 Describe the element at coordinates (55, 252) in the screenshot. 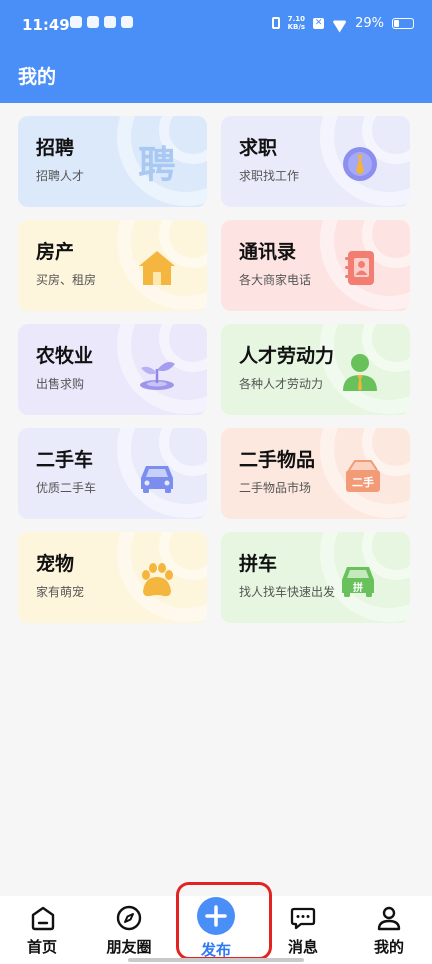

I see `card-title: 房产` at that location.